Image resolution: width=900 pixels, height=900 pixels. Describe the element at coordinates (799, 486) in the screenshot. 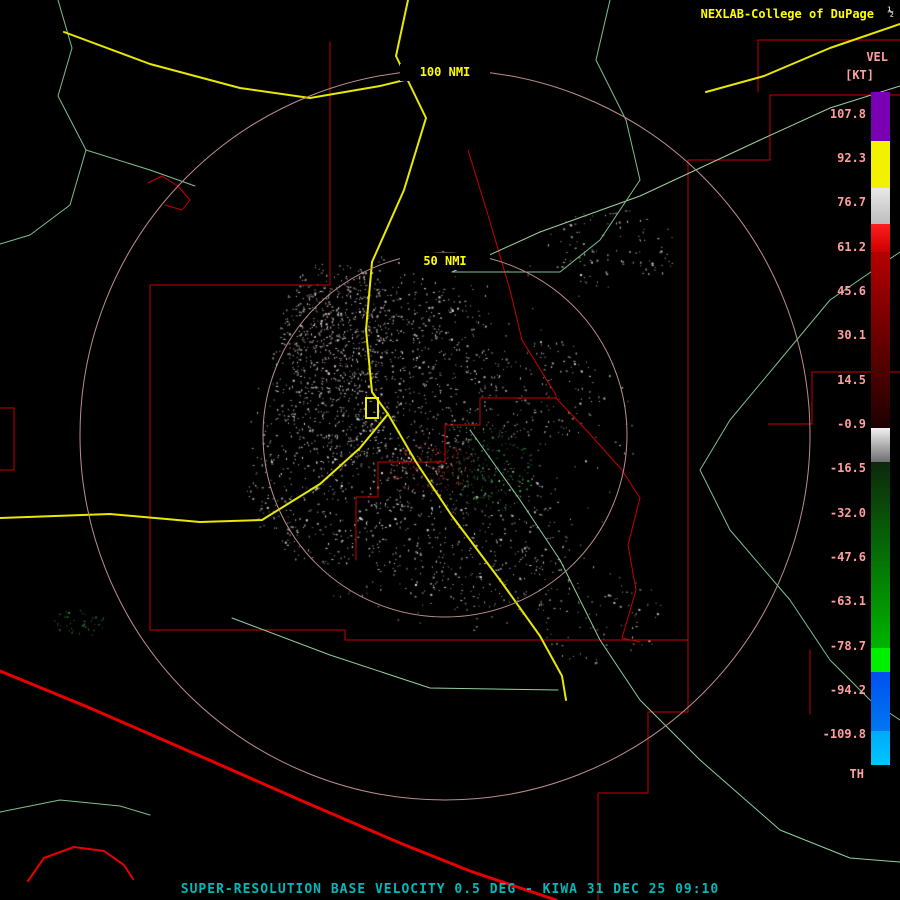

I see `river-east-meander` at that location.